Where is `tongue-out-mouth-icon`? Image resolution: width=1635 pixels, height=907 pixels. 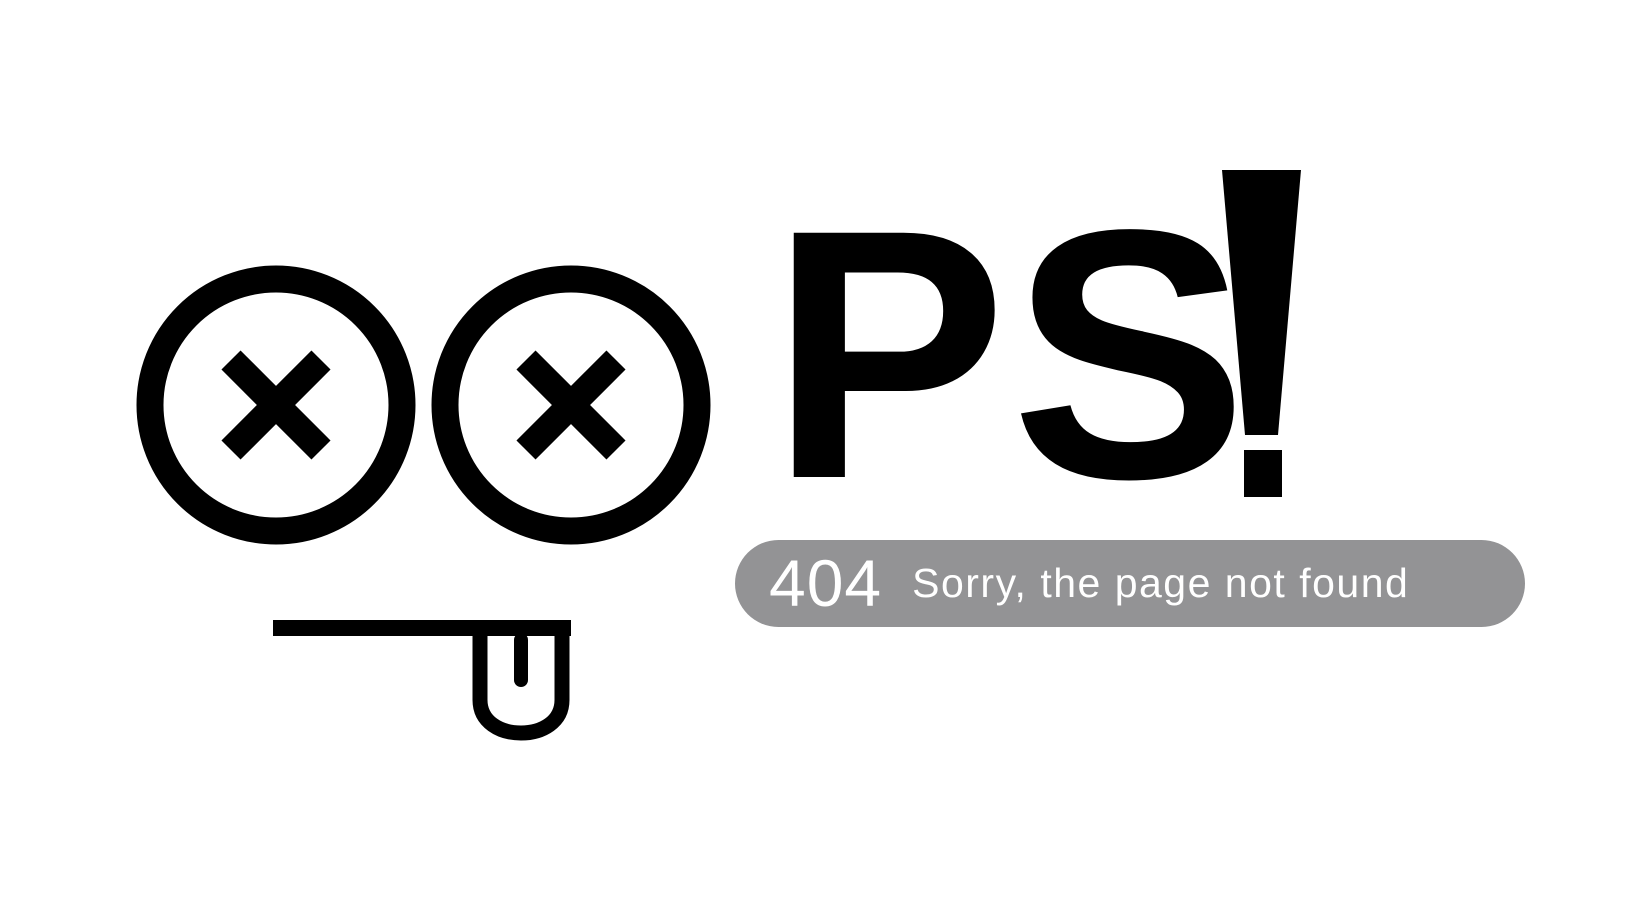 tongue-out-mouth-icon is located at coordinates (422, 680).